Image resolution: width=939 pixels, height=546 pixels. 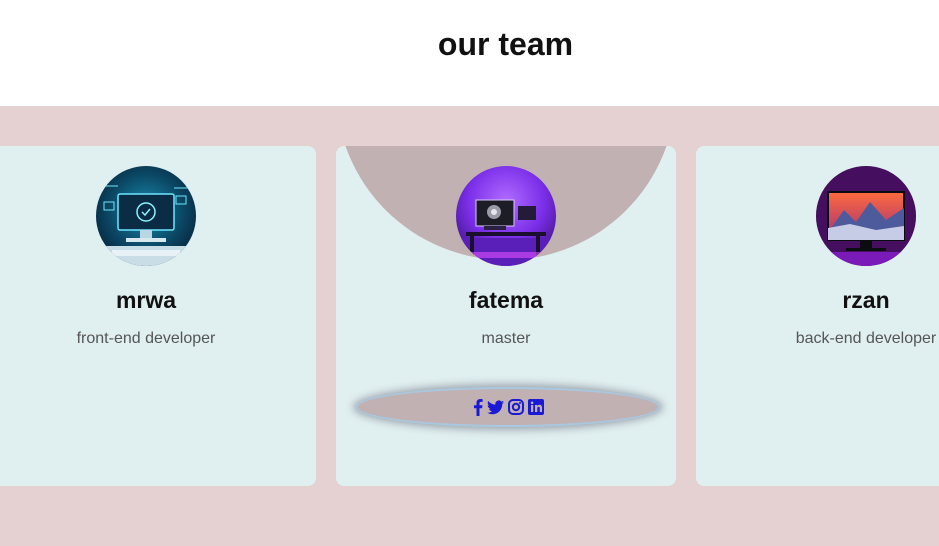 I want to click on member-name: fatema, so click(x=506, y=300).